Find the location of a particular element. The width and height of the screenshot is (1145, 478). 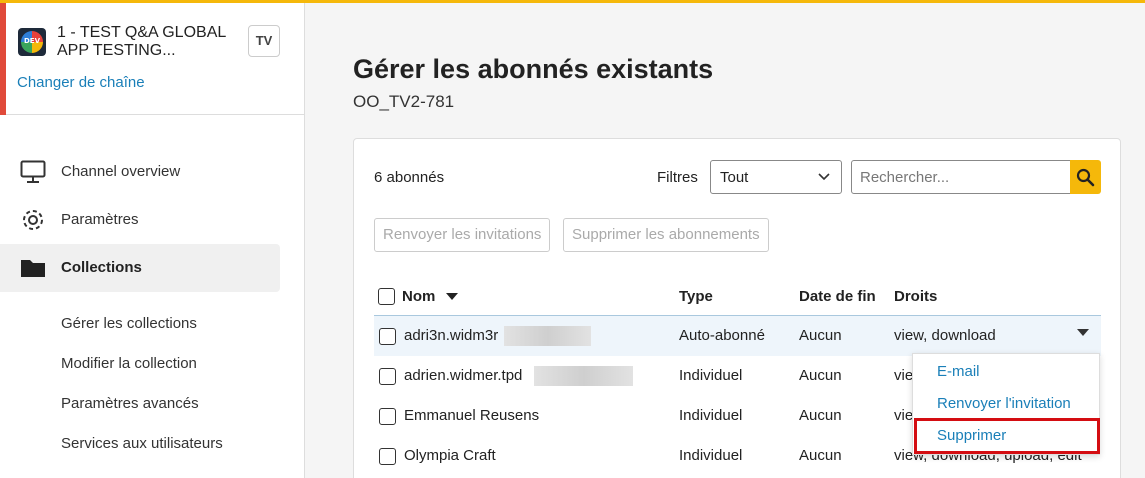

change-channel-link: Changer de chaîne is located at coordinates (81, 82).